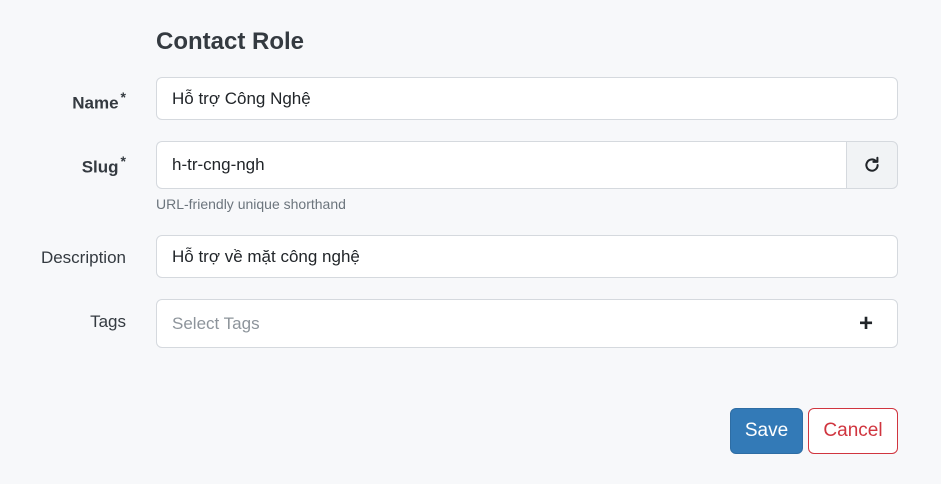  Describe the element at coordinates (527, 256) in the screenshot. I see `description-field: Hỗ trợ về mặt công nghệ` at that location.